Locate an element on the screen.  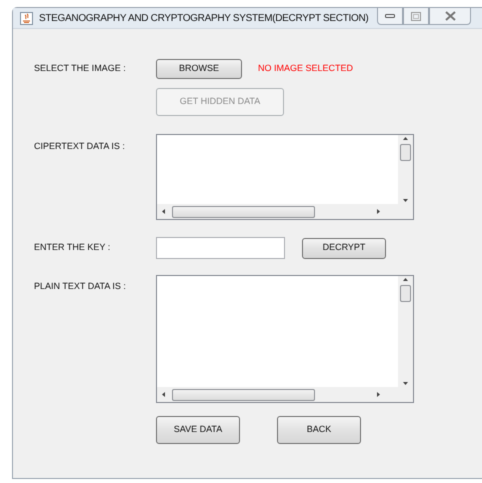
minimize-button is located at coordinates (390, 16).